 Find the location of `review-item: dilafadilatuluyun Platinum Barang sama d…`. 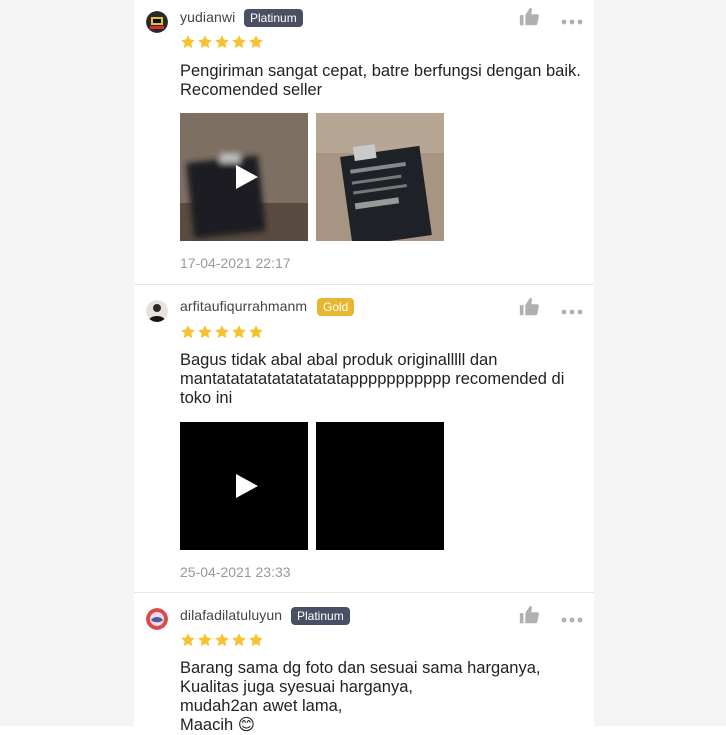

review-item: dilafadilatuluyun Platinum Barang sama d… is located at coordinates (364, 663).